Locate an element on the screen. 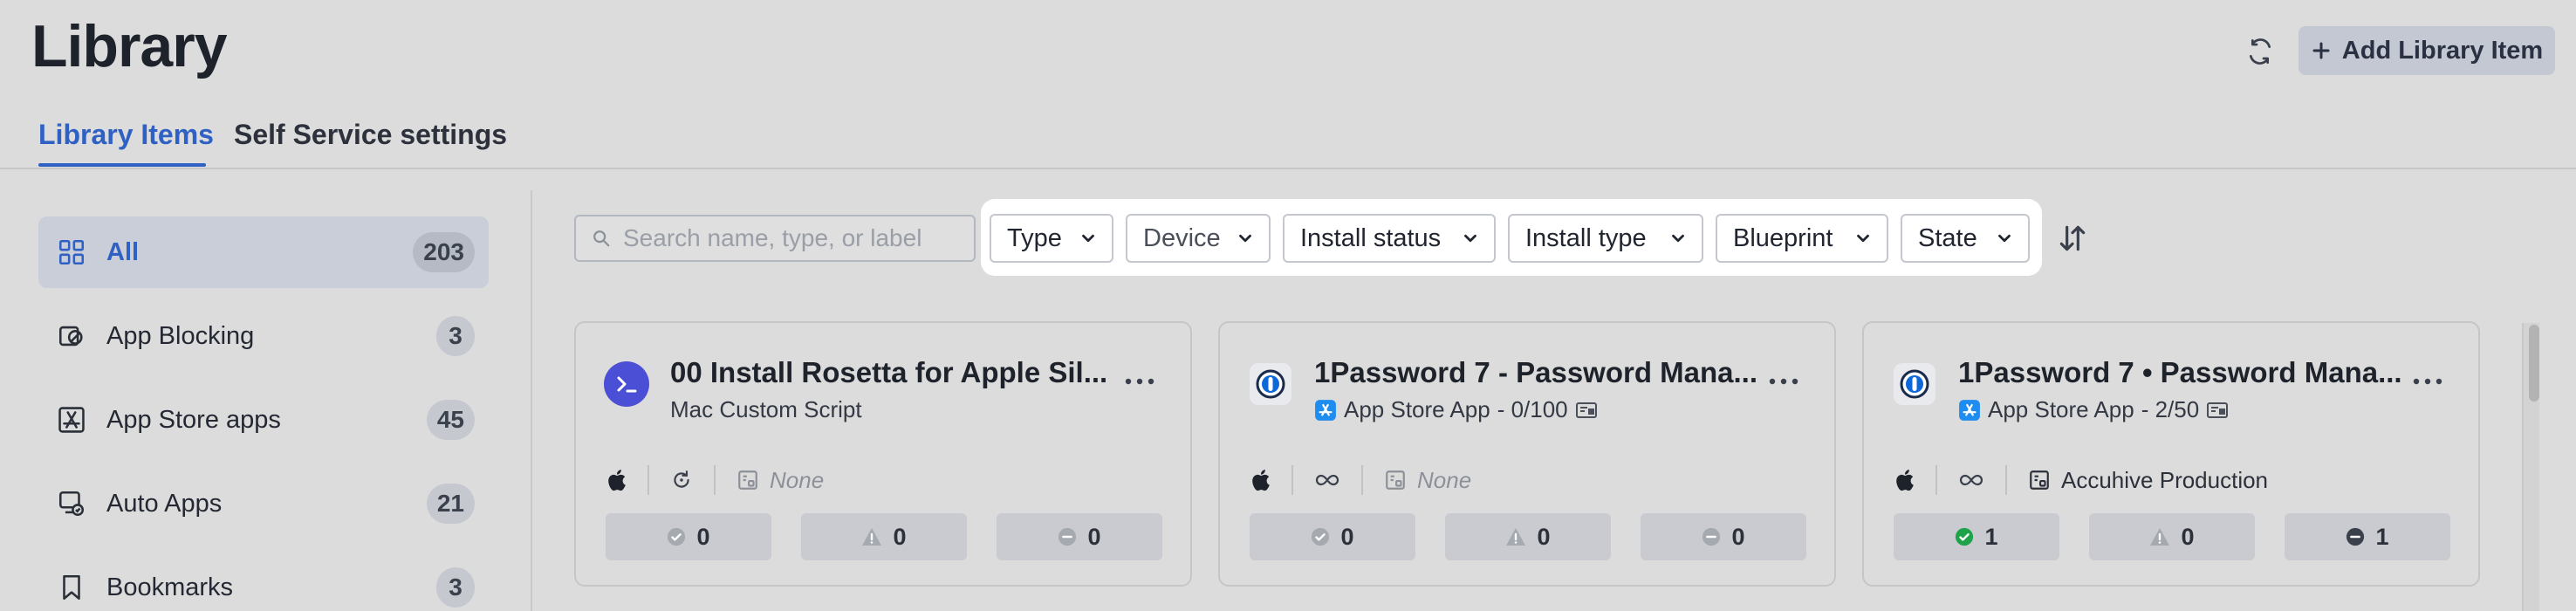  card-type: Mac Custom Script is located at coordinates (766, 409).